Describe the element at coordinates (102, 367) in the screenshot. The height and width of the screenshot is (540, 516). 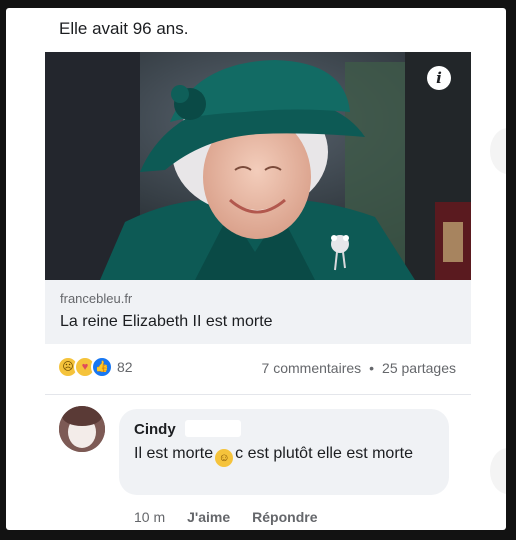
I see `like-react-icon: 👍` at that location.